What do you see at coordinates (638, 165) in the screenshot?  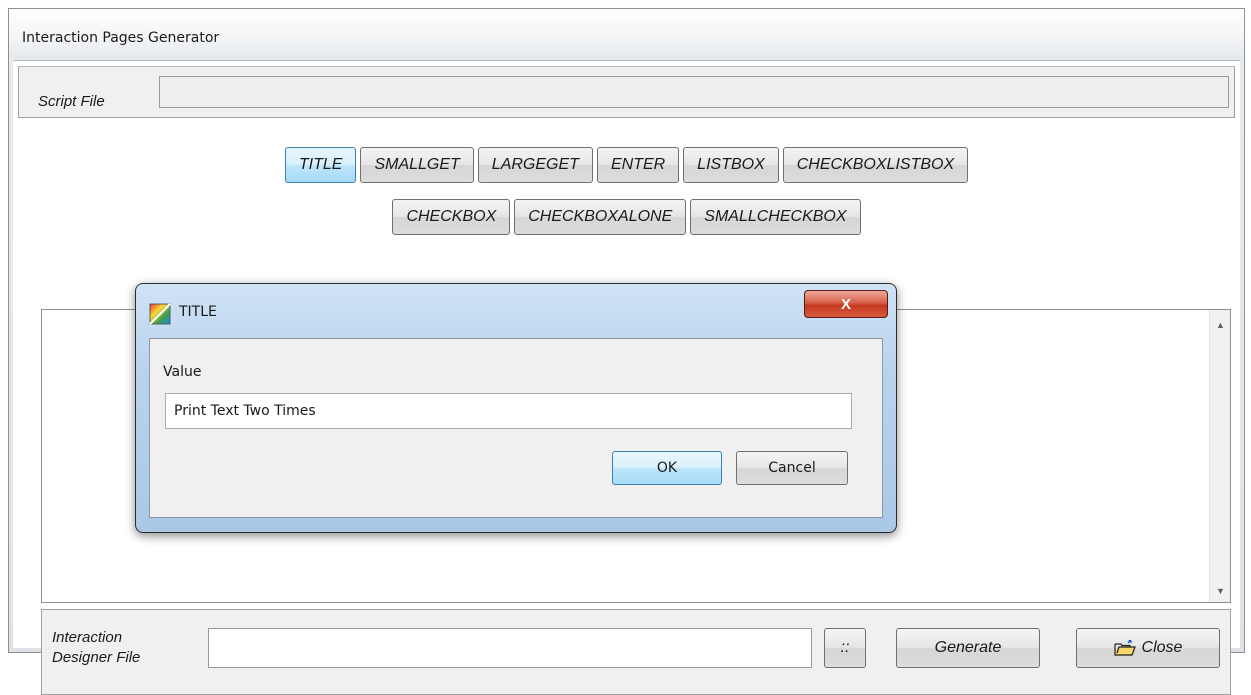 I see `enter-button: ENTER` at bounding box center [638, 165].